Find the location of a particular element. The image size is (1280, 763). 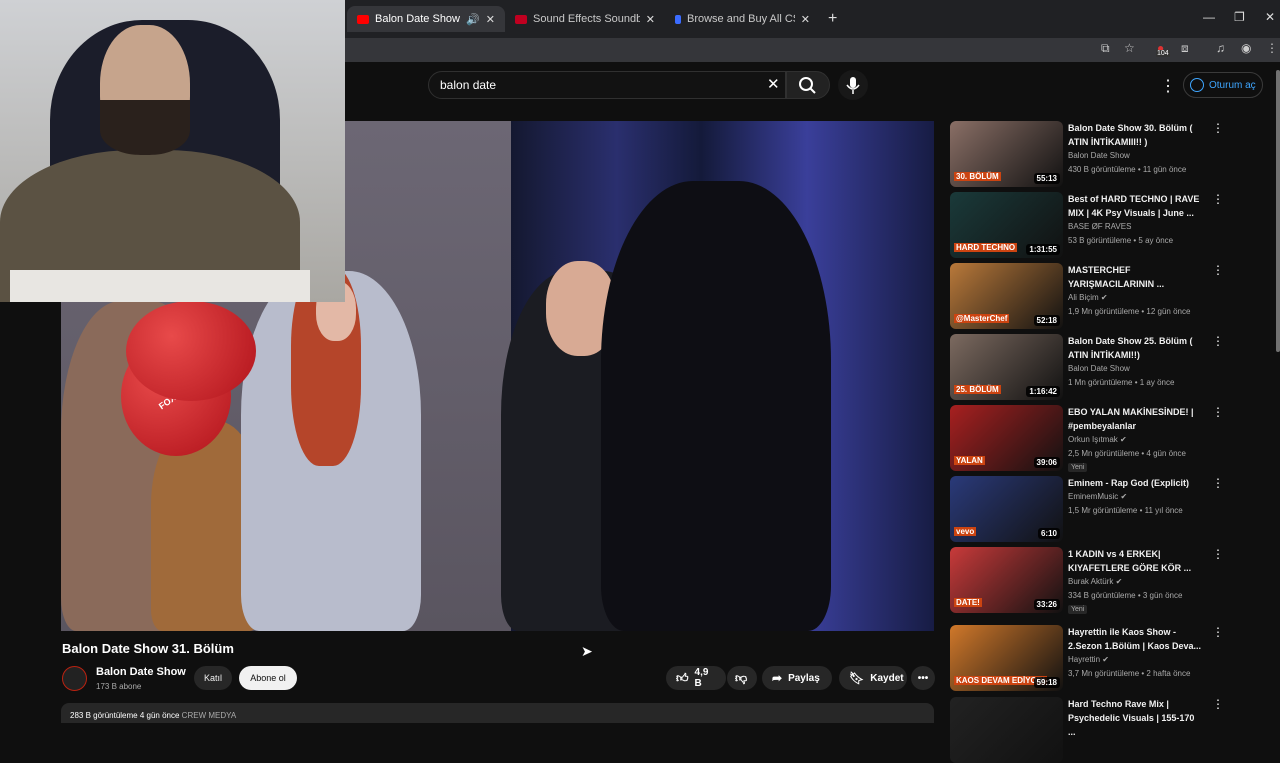

thumbs-up-icon: 👍︎ is located at coordinates (682, 677).